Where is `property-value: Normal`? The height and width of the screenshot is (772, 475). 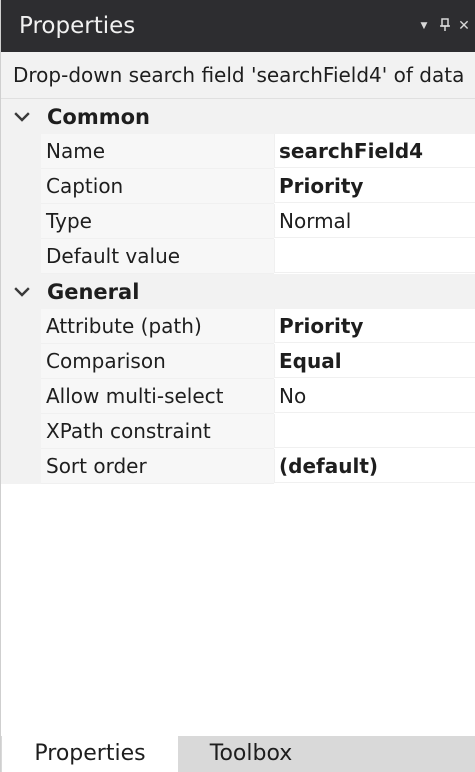
property-value: Normal is located at coordinates (315, 221).